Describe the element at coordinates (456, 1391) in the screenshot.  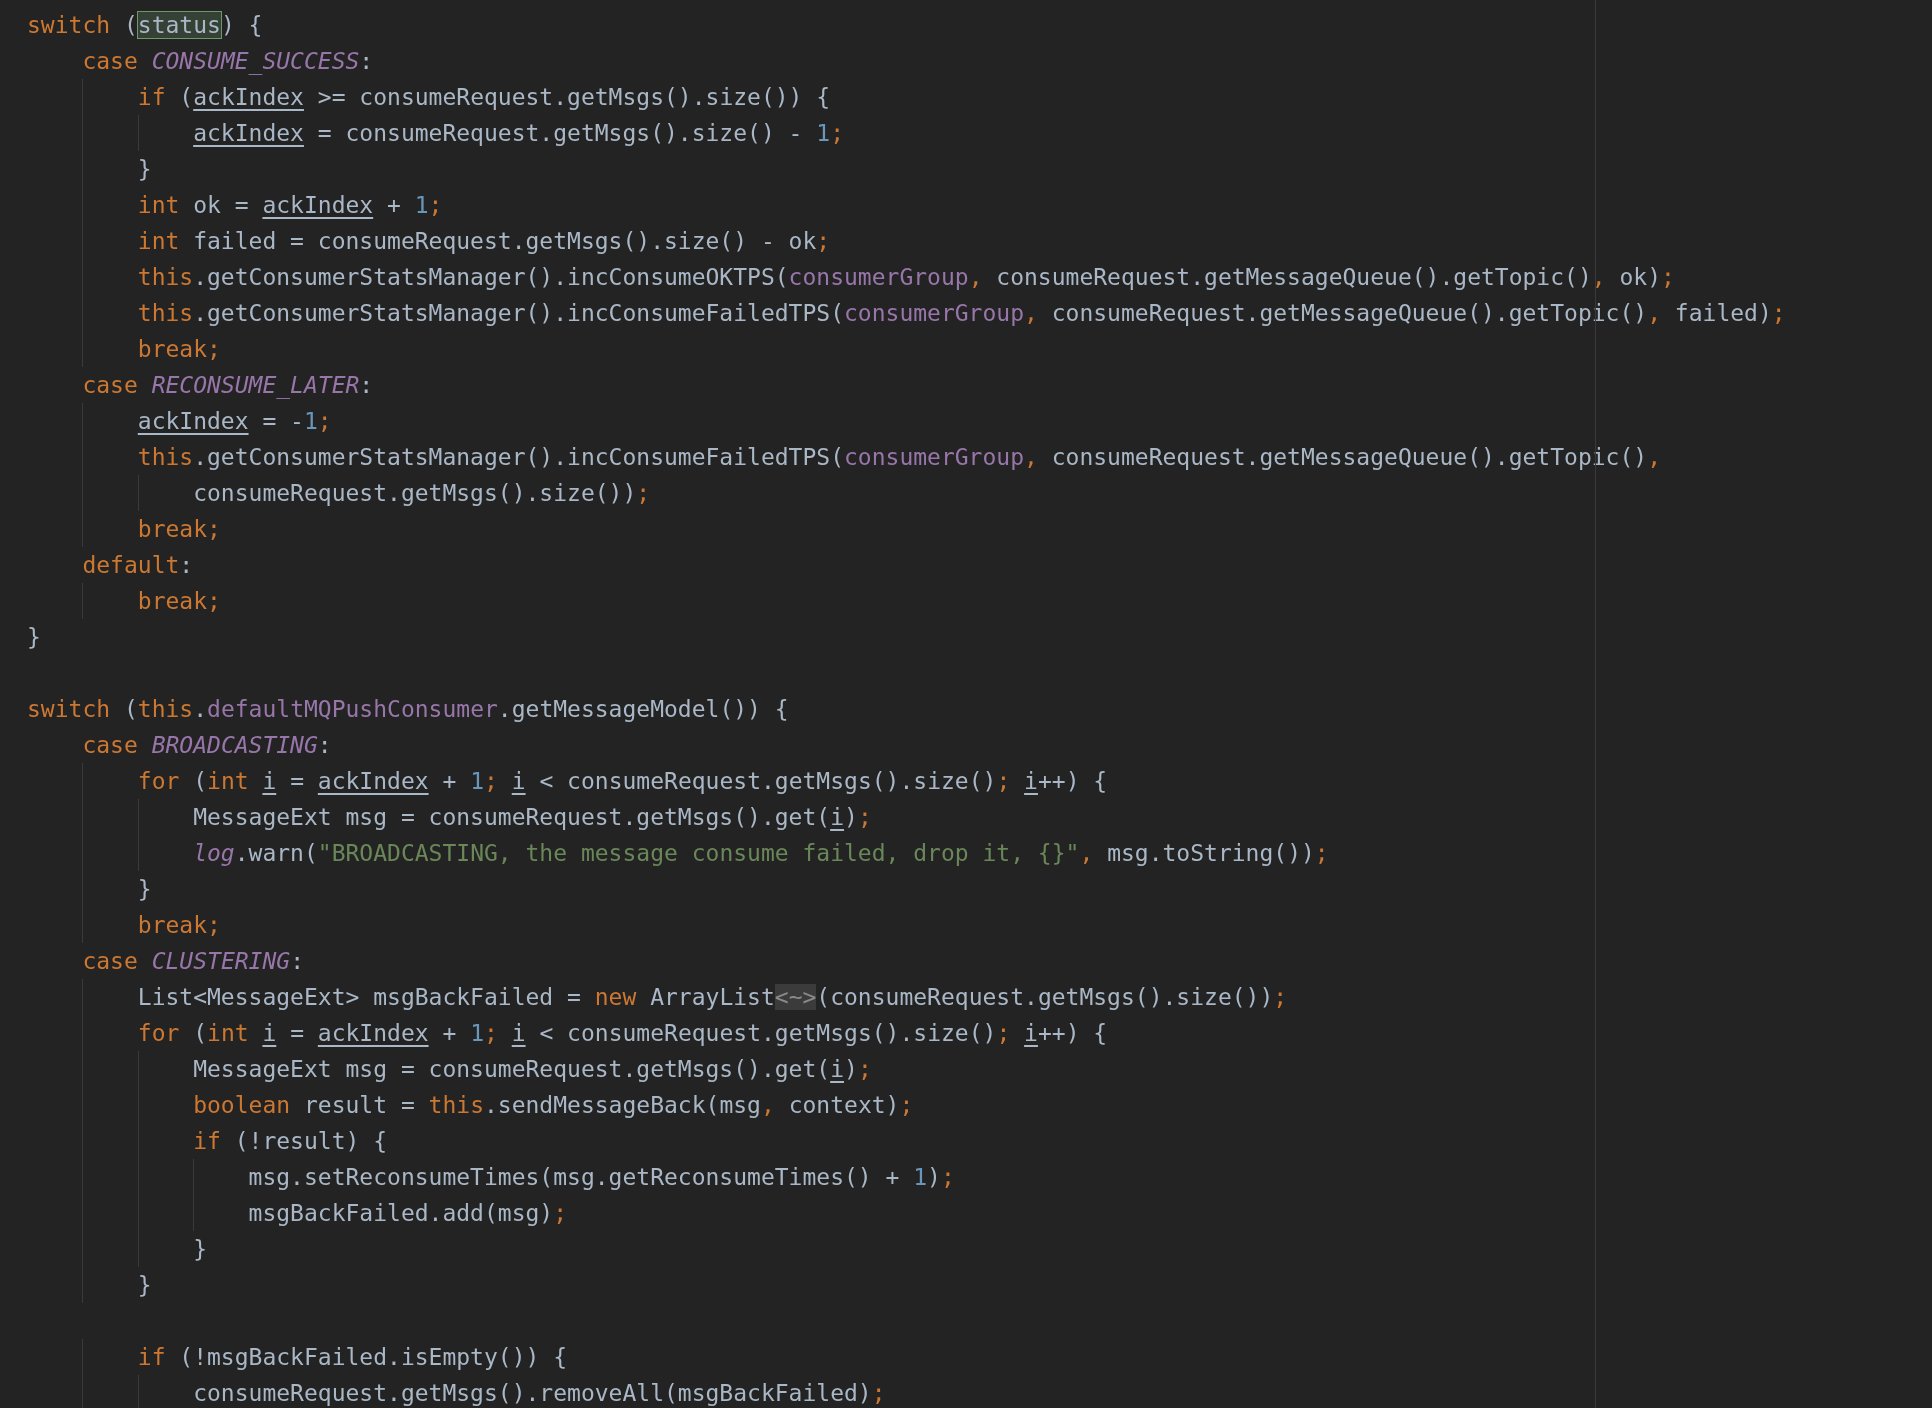
I see `code-line: consumeRequest.getMsgs().removeAll(msgBackFailed);` at that location.